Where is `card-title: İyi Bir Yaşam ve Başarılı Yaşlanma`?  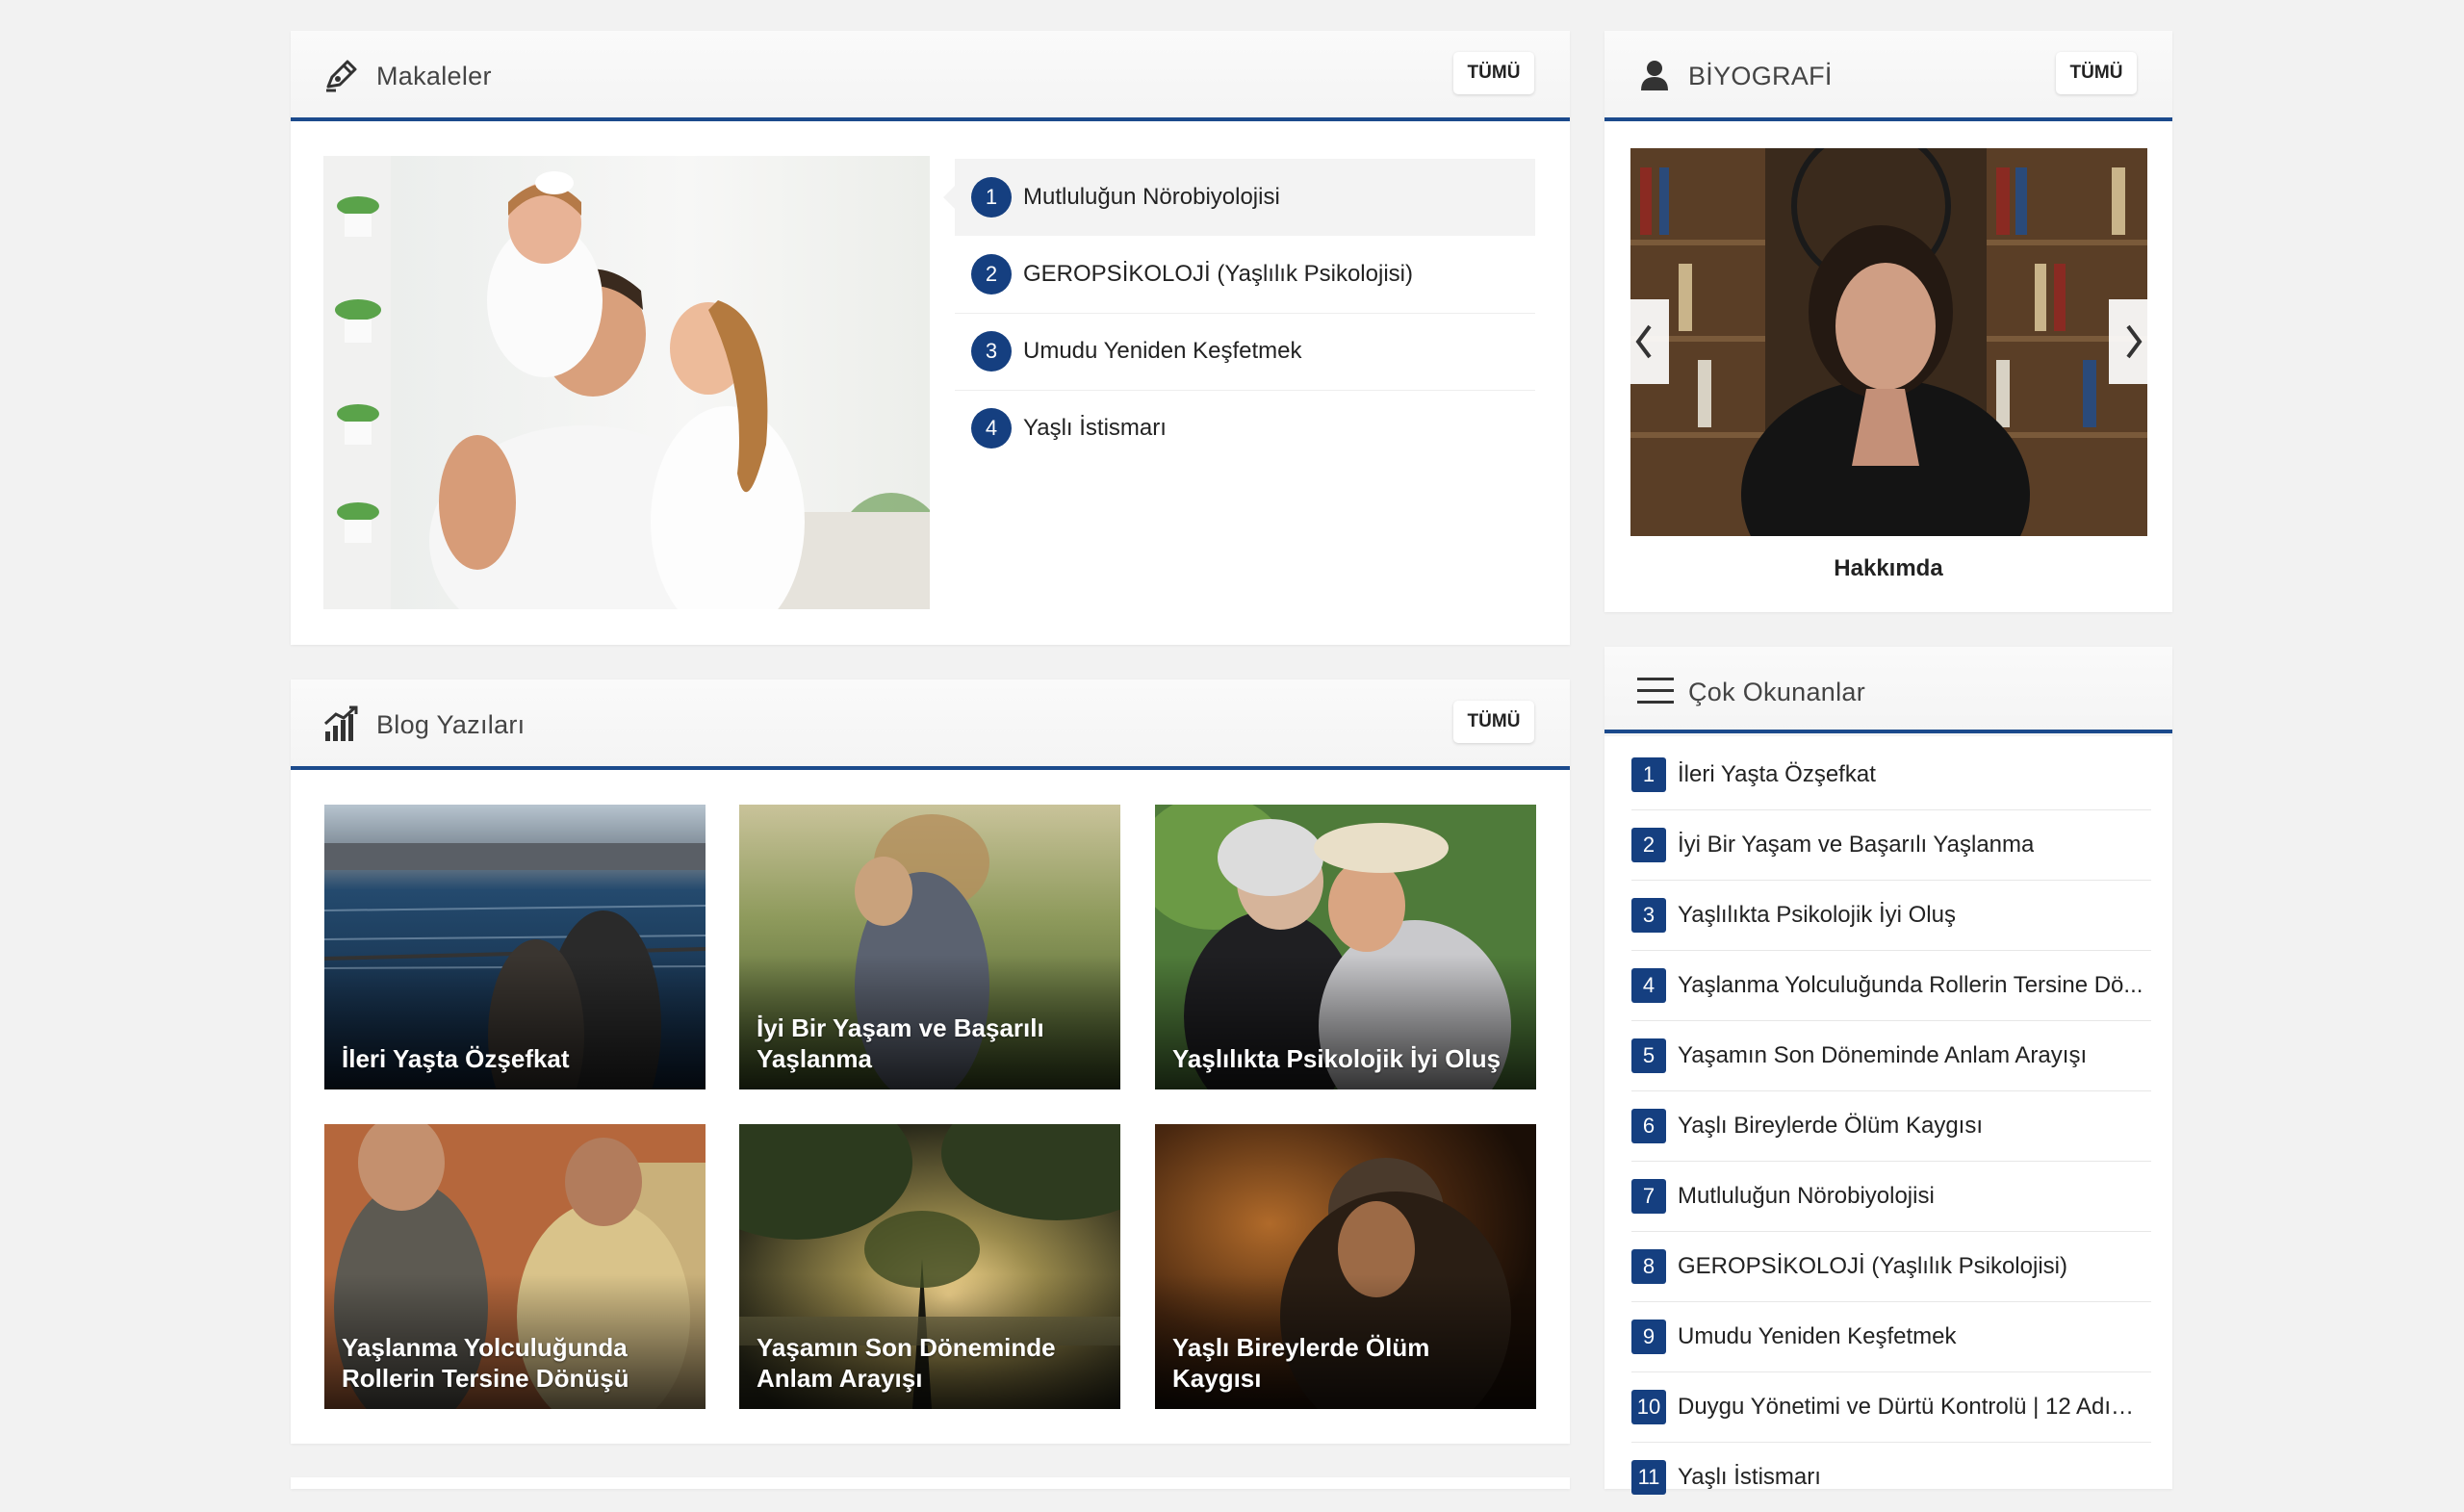
card-title: İyi Bir Yaşam ve Başarılı Yaşlanma is located at coordinates (900, 1043).